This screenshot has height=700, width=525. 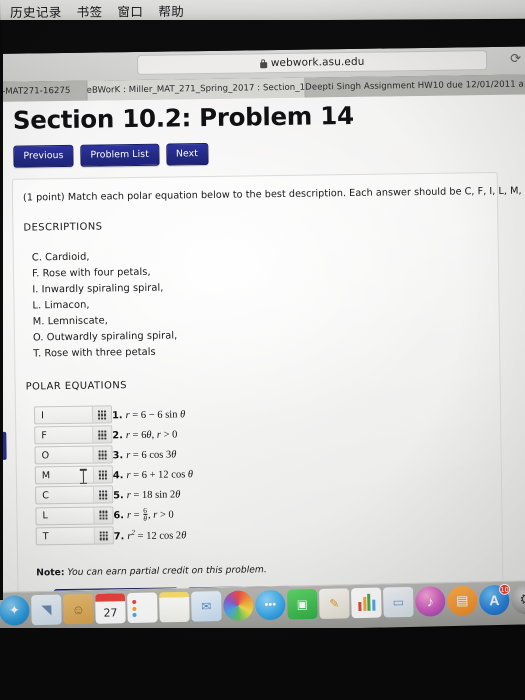 I want to click on answer-cell: O, so click(x=73, y=455).